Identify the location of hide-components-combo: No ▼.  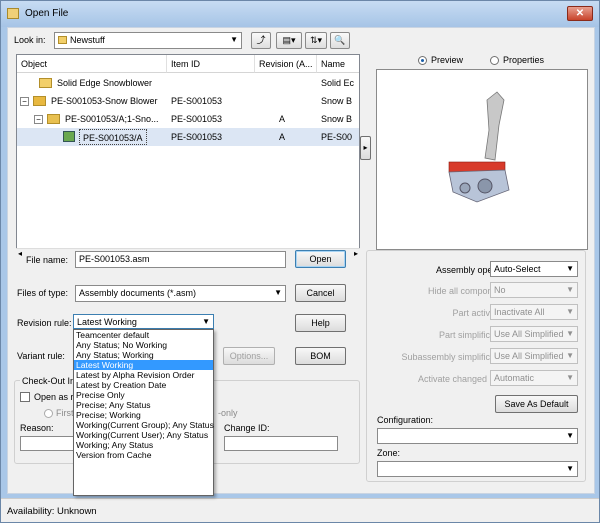
(534, 290).